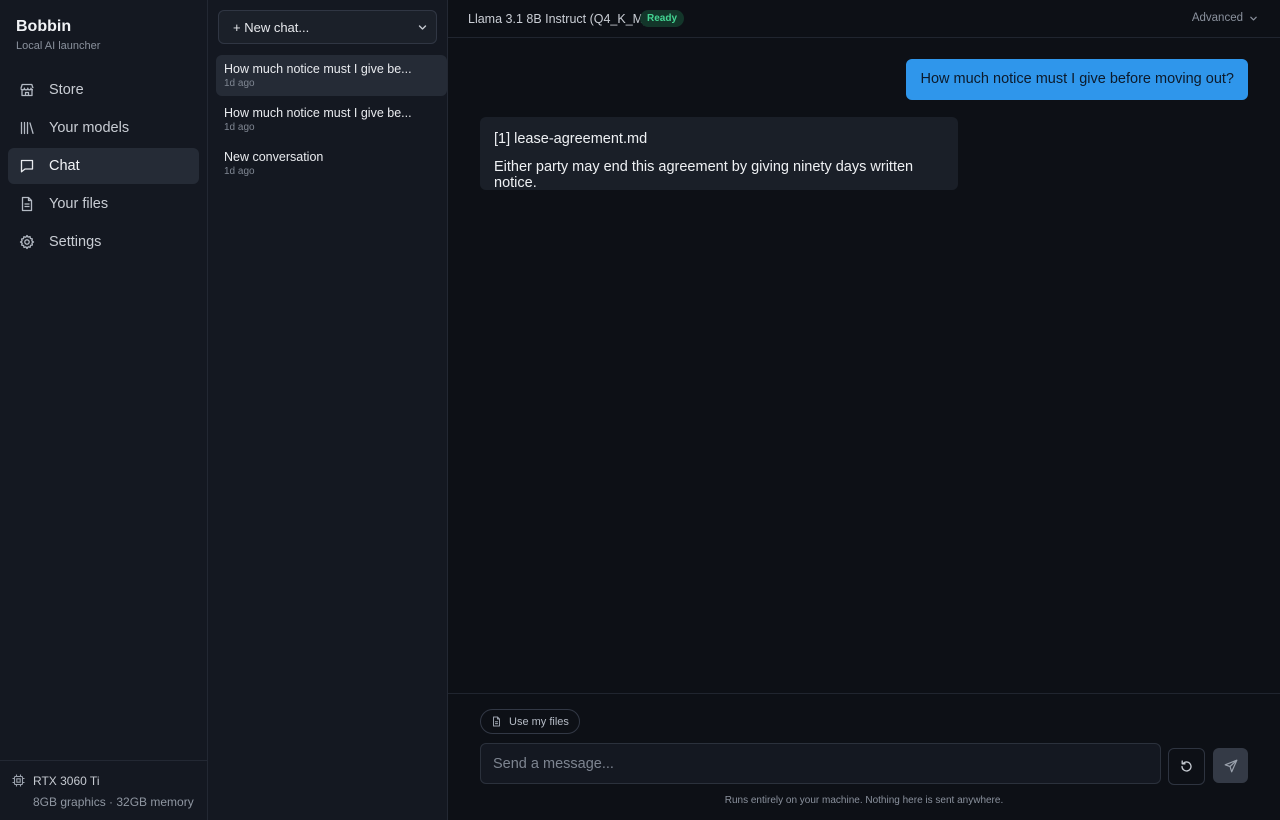 This screenshot has height=820, width=1280. I want to click on hardware-info: RTX 3060 Ti 8GB graphics · 32GB memory, so click(103, 790).